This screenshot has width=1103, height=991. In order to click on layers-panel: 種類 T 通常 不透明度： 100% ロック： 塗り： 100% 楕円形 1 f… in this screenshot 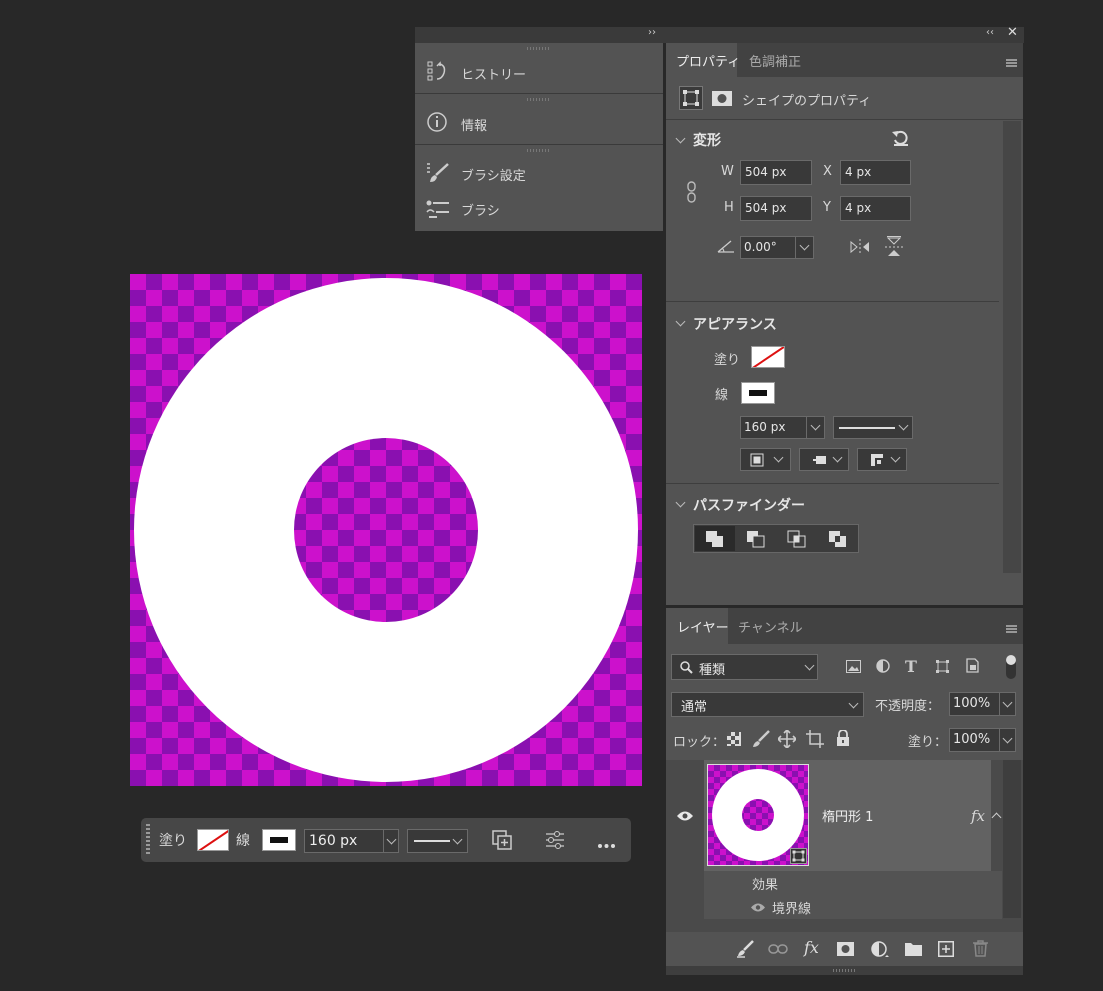, I will do `click(844, 809)`.